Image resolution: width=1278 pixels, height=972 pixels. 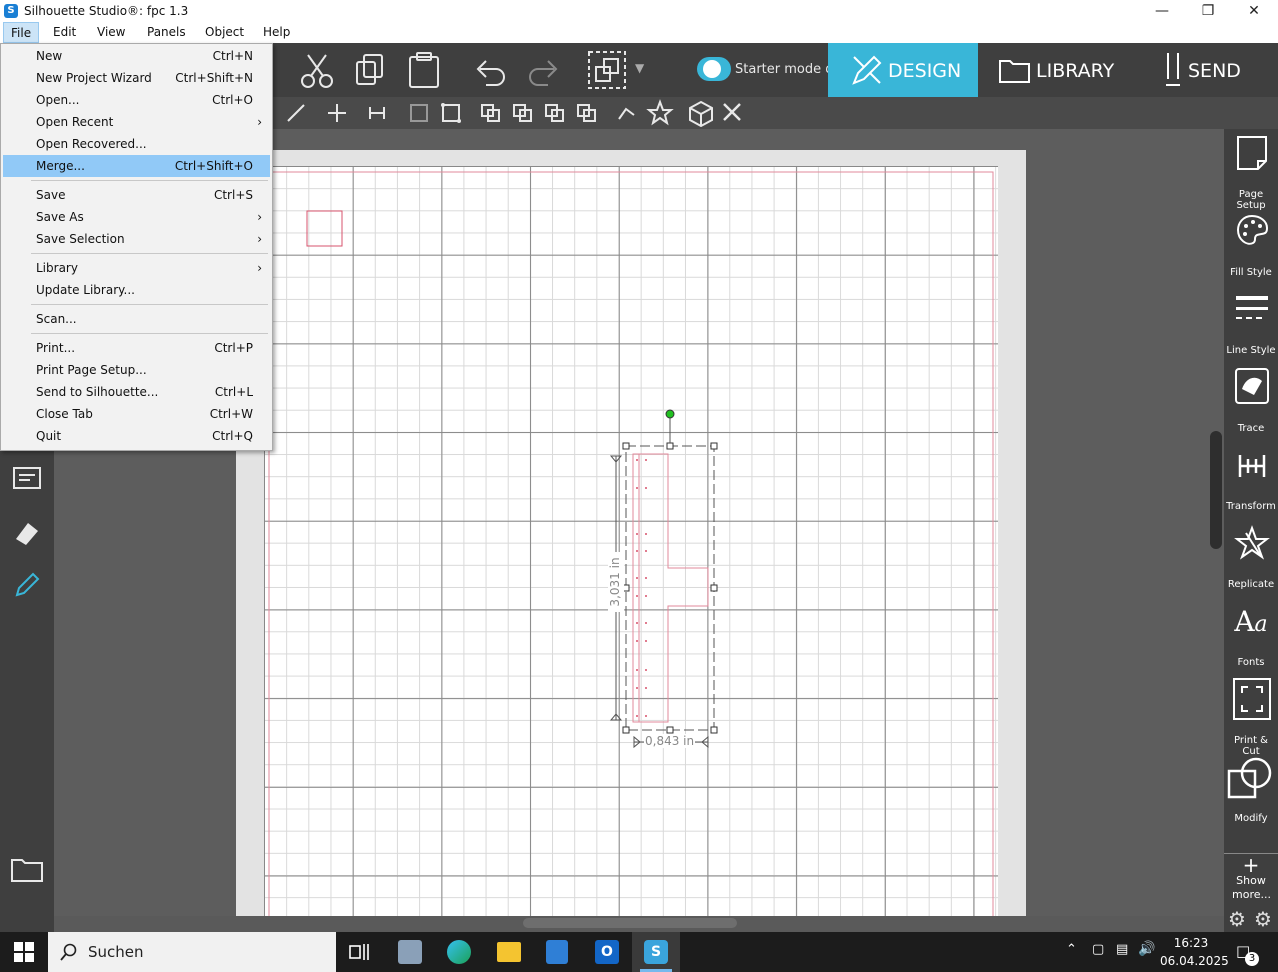 What do you see at coordinates (459, 952) in the screenshot?
I see `edge-browser-icon` at bounding box center [459, 952].